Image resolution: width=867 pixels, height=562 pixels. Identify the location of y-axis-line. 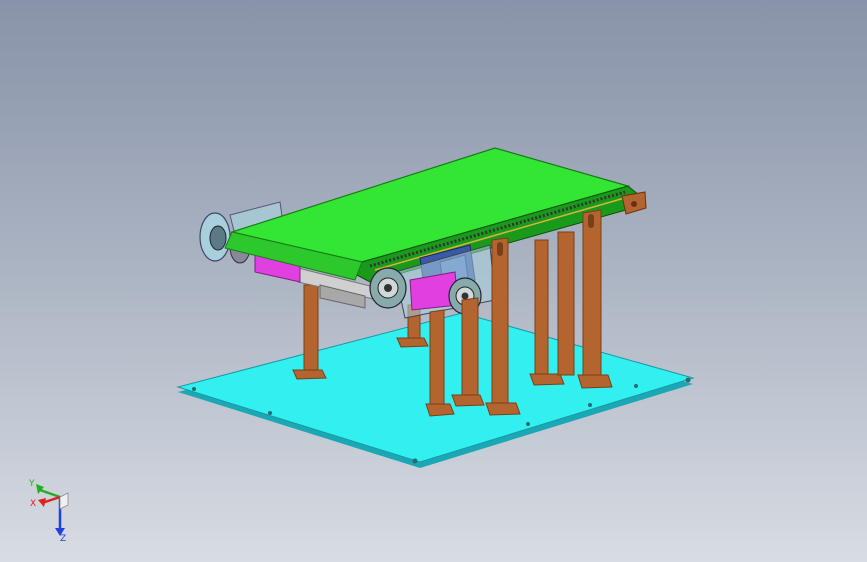
(50, 493).